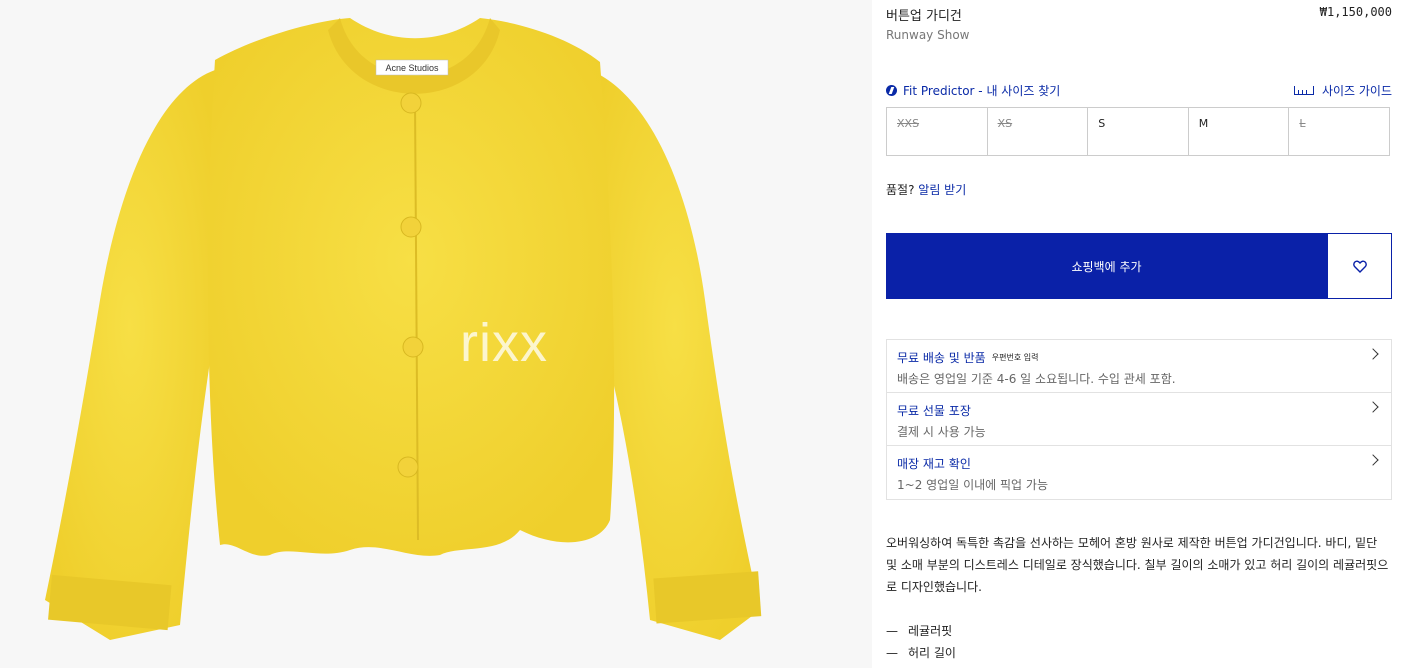  What do you see at coordinates (941, 358) in the screenshot?
I see `service-title: 무료 배송 및 반품` at bounding box center [941, 358].